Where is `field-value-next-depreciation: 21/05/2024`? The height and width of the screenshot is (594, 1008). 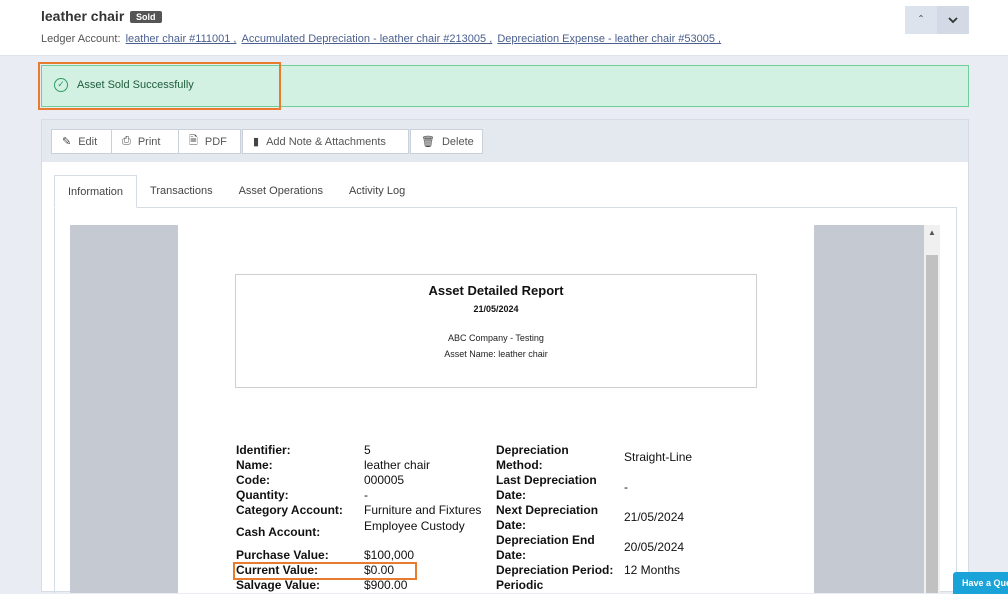
field-value-next-depreciation: 21/05/2024 is located at coordinates (654, 517).